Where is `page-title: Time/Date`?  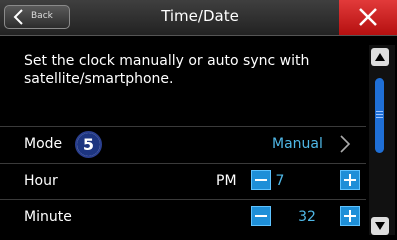
page-title: Time/Date is located at coordinates (200, 16).